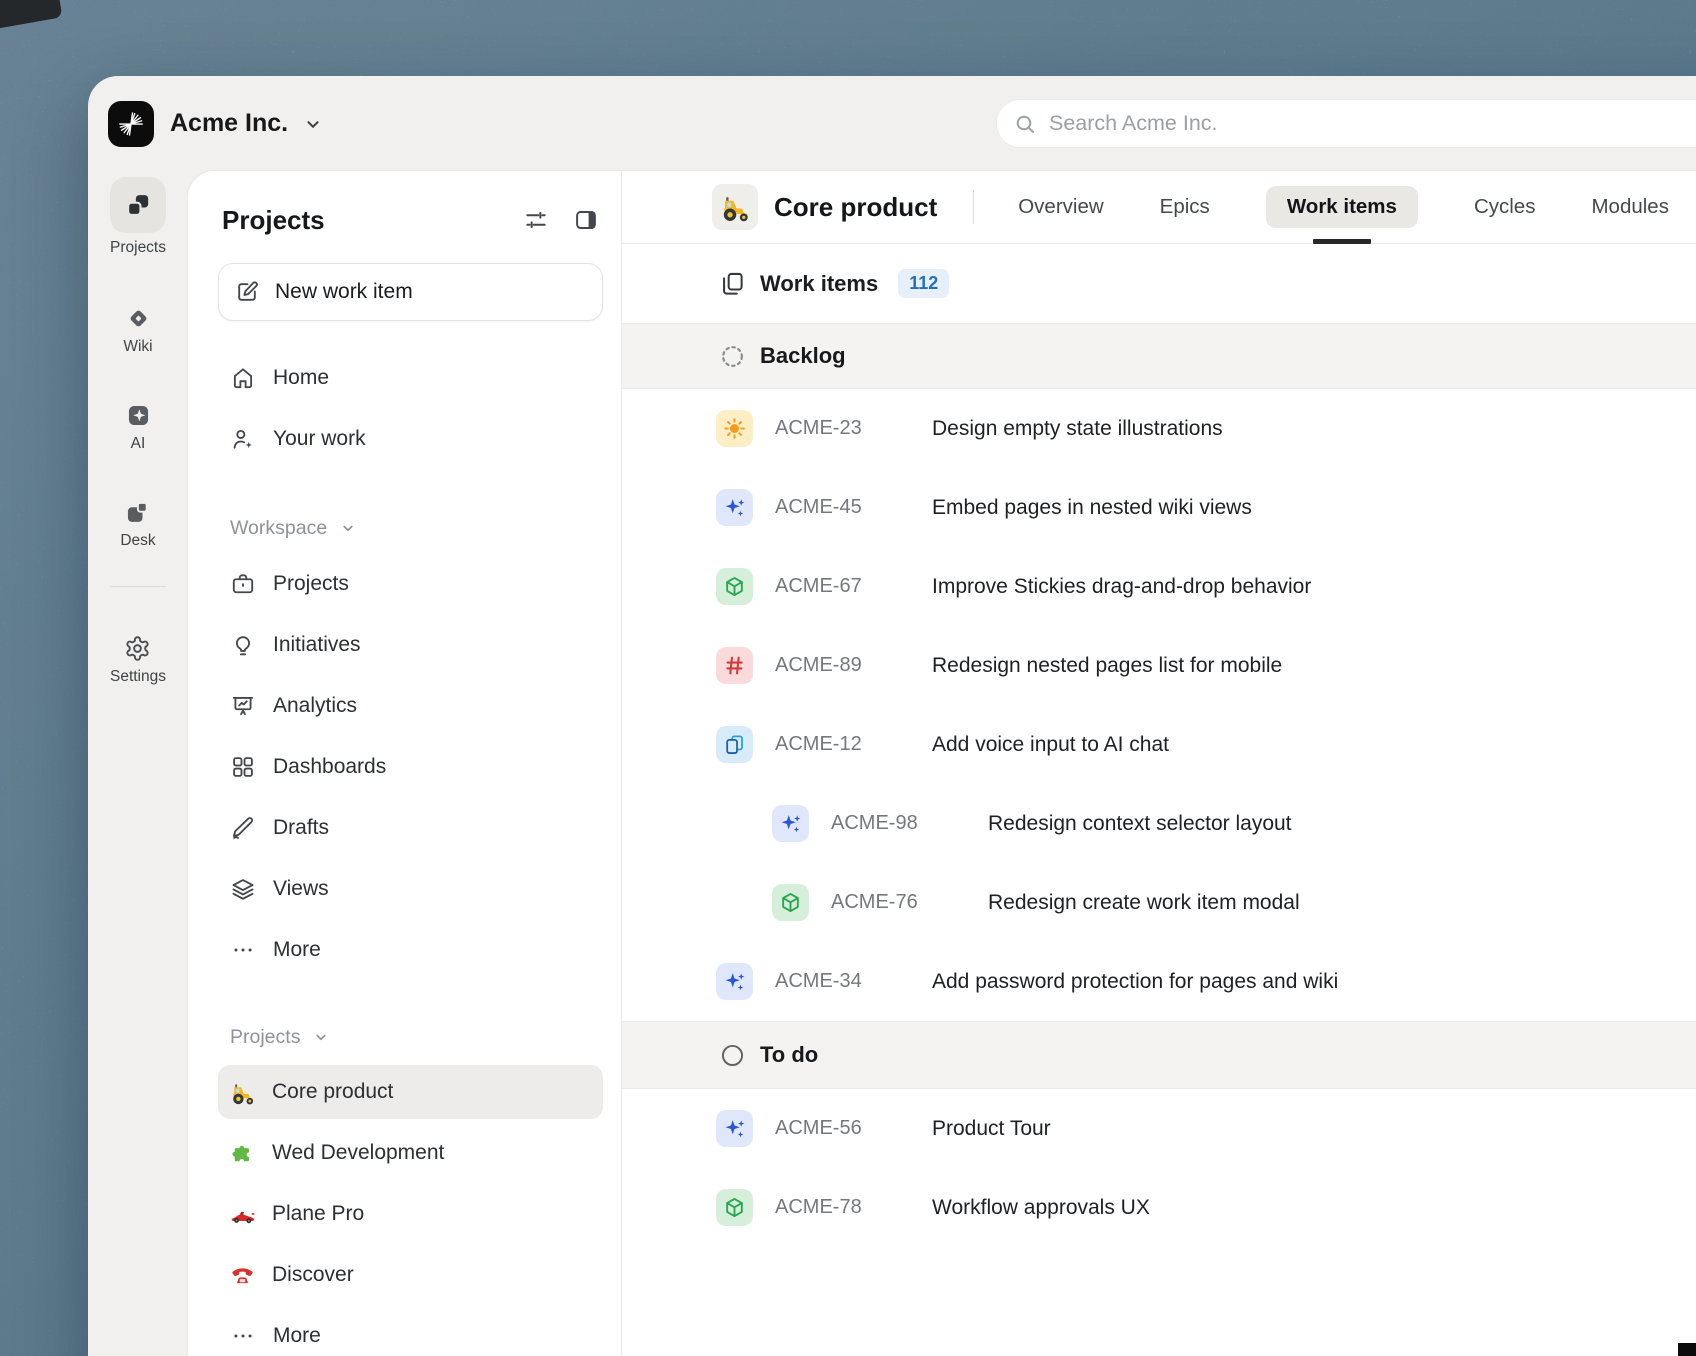 The height and width of the screenshot is (1356, 1696). Describe the element at coordinates (410, 1092) in the screenshot. I see `sidebar-project-core-product: Core product` at that location.